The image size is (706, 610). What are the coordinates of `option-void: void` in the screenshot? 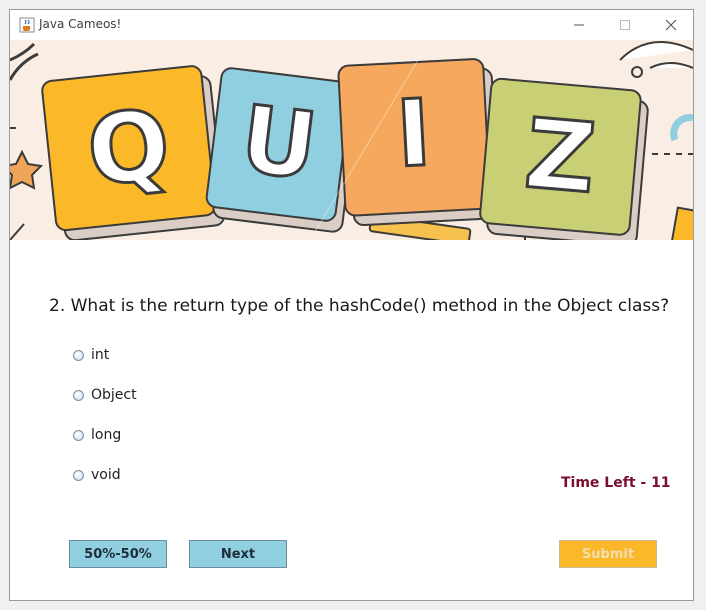 It's located at (97, 475).